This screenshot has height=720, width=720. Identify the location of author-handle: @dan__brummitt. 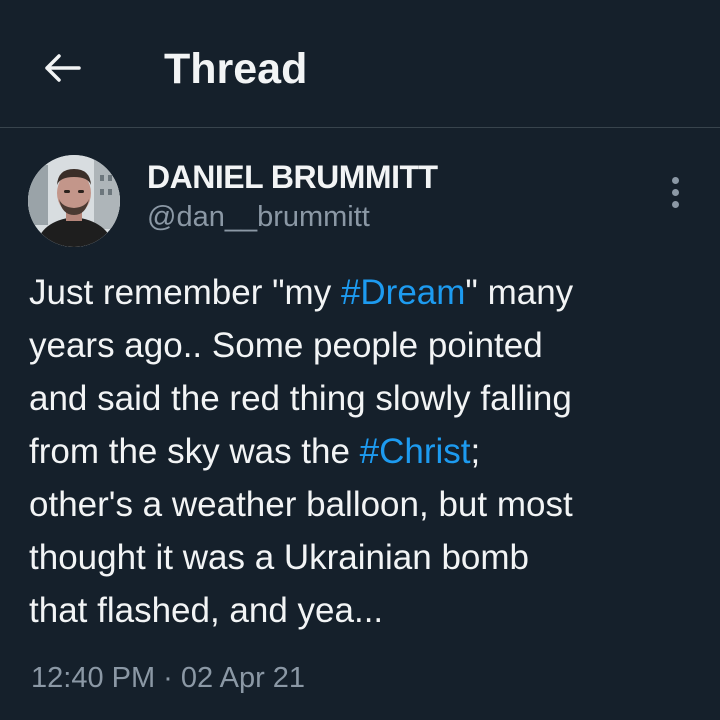
(258, 217).